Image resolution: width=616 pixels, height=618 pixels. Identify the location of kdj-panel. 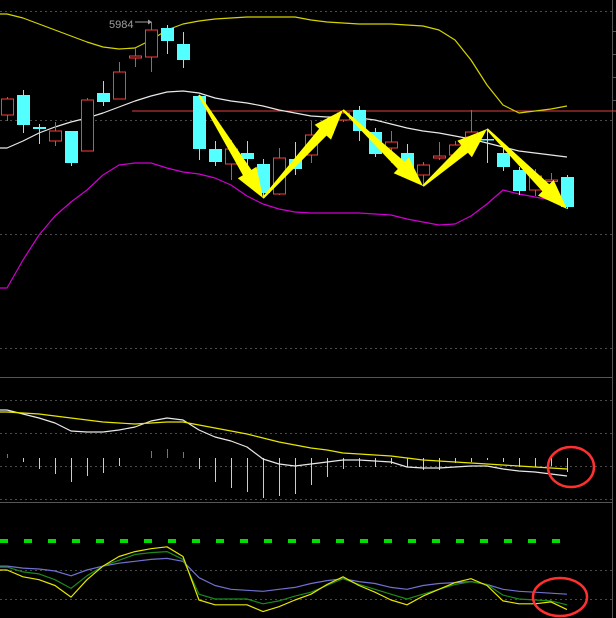
(284, 576).